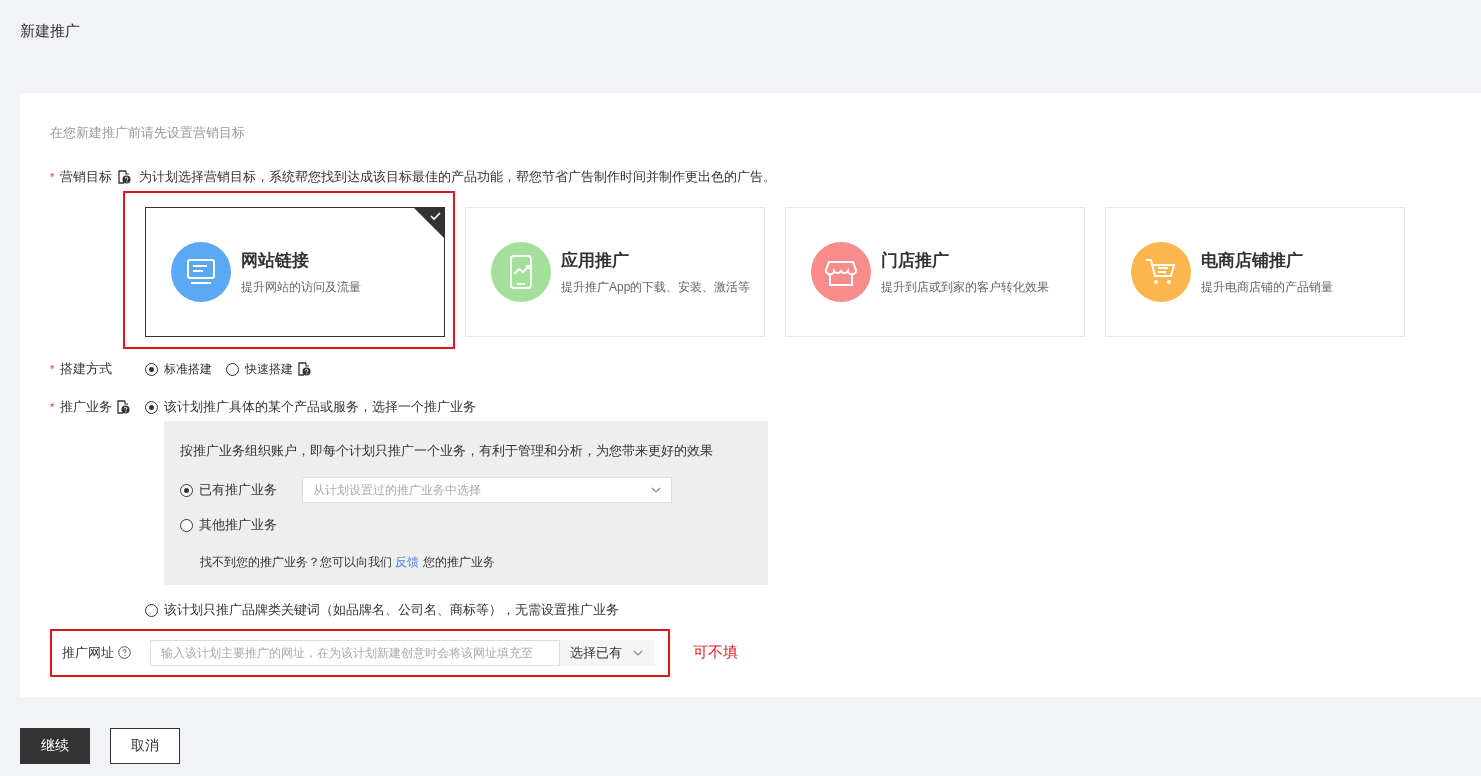 Image resolution: width=1481 pixels, height=776 pixels. Describe the element at coordinates (269, 369) in the screenshot. I see `radio-label: 快速搭建` at that location.